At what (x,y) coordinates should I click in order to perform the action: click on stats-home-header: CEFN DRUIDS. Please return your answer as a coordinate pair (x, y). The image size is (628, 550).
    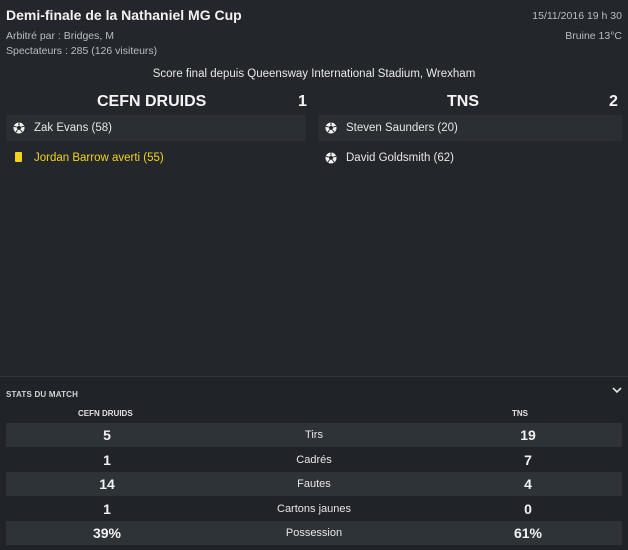
    Looking at the image, I should click on (105, 413).